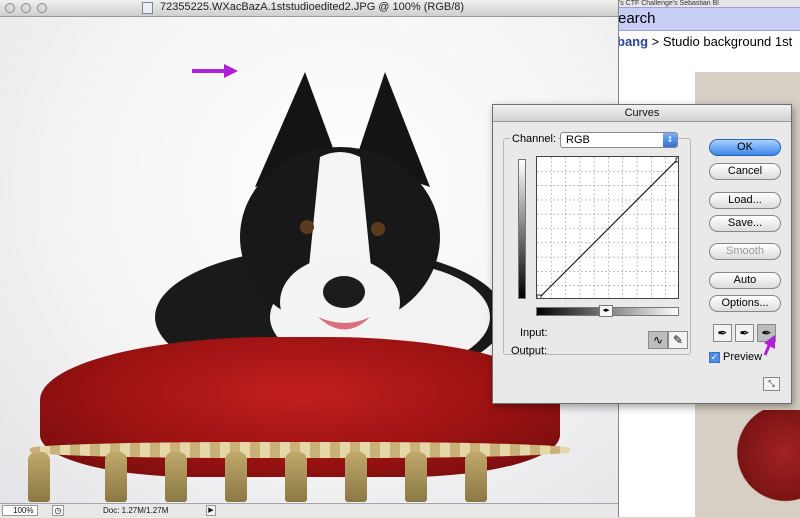 The width and height of the screenshot is (800, 518). I want to click on pencil-tool-icon: ✎, so click(678, 340).